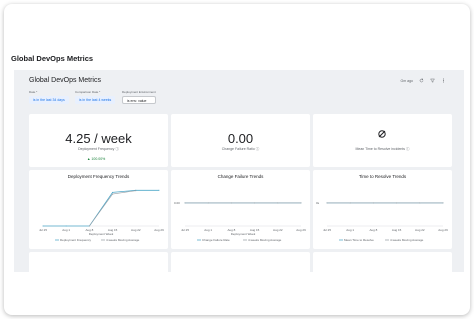 The image size is (474, 319). Describe the element at coordinates (96, 159) in the screenshot. I see `kpi-delta: ▲ 100.00%` at that location.